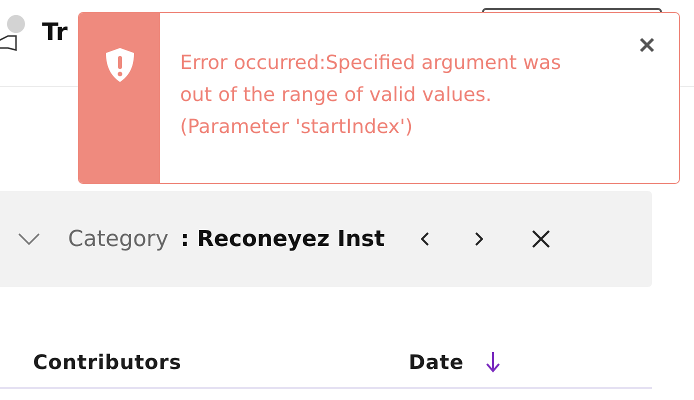 Image resolution: width=694 pixels, height=400 pixels. What do you see at coordinates (283, 239) in the screenshot?
I see `filter-value: : Reconeyez Inst` at bounding box center [283, 239].